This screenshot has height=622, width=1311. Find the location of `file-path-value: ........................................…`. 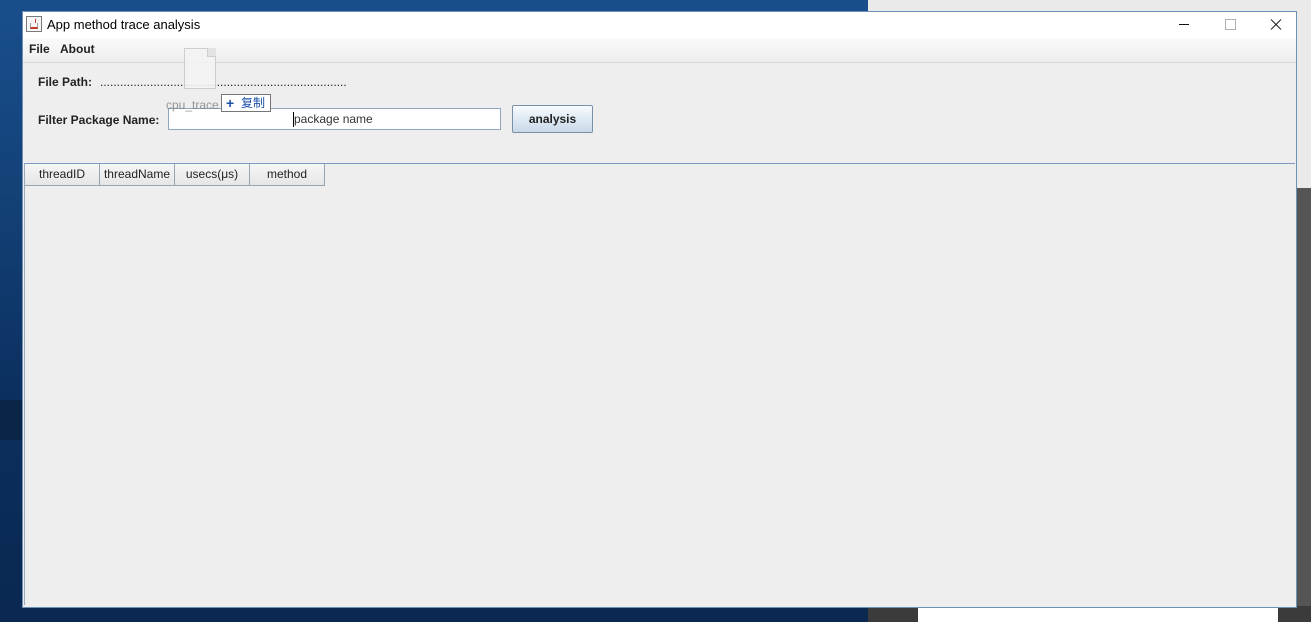

file-path-value: ........................................… is located at coordinates (223, 82).